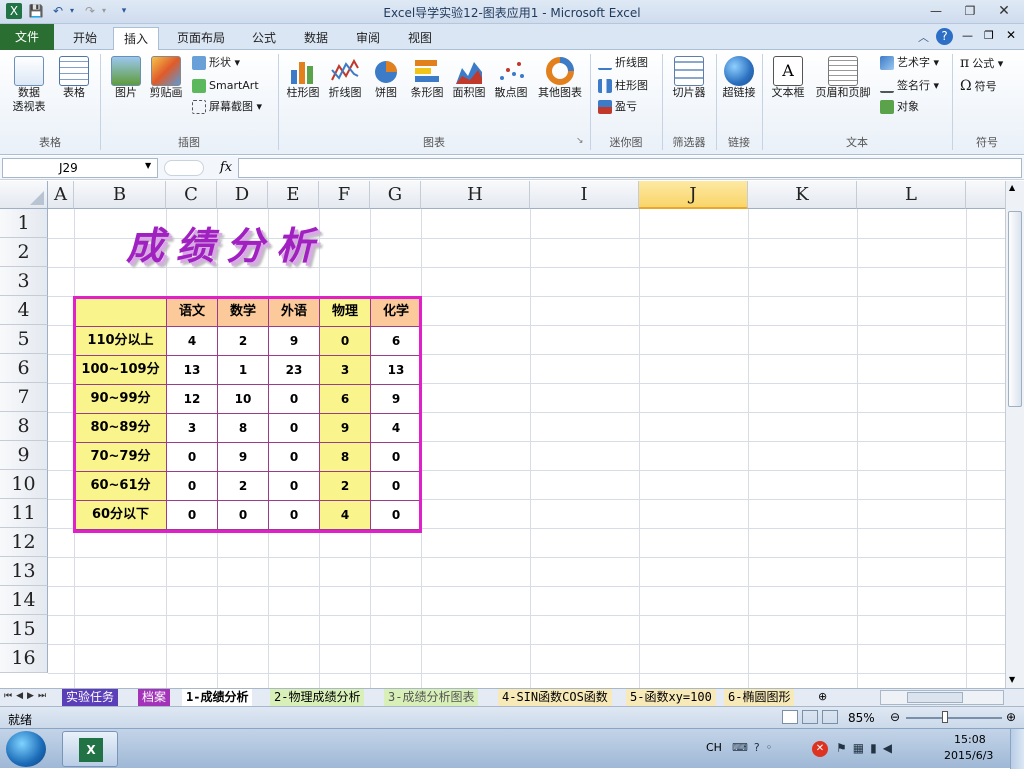  What do you see at coordinates (396, 399) in the screenshot?
I see `score-count-cell: 9` at bounding box center [396, 399].